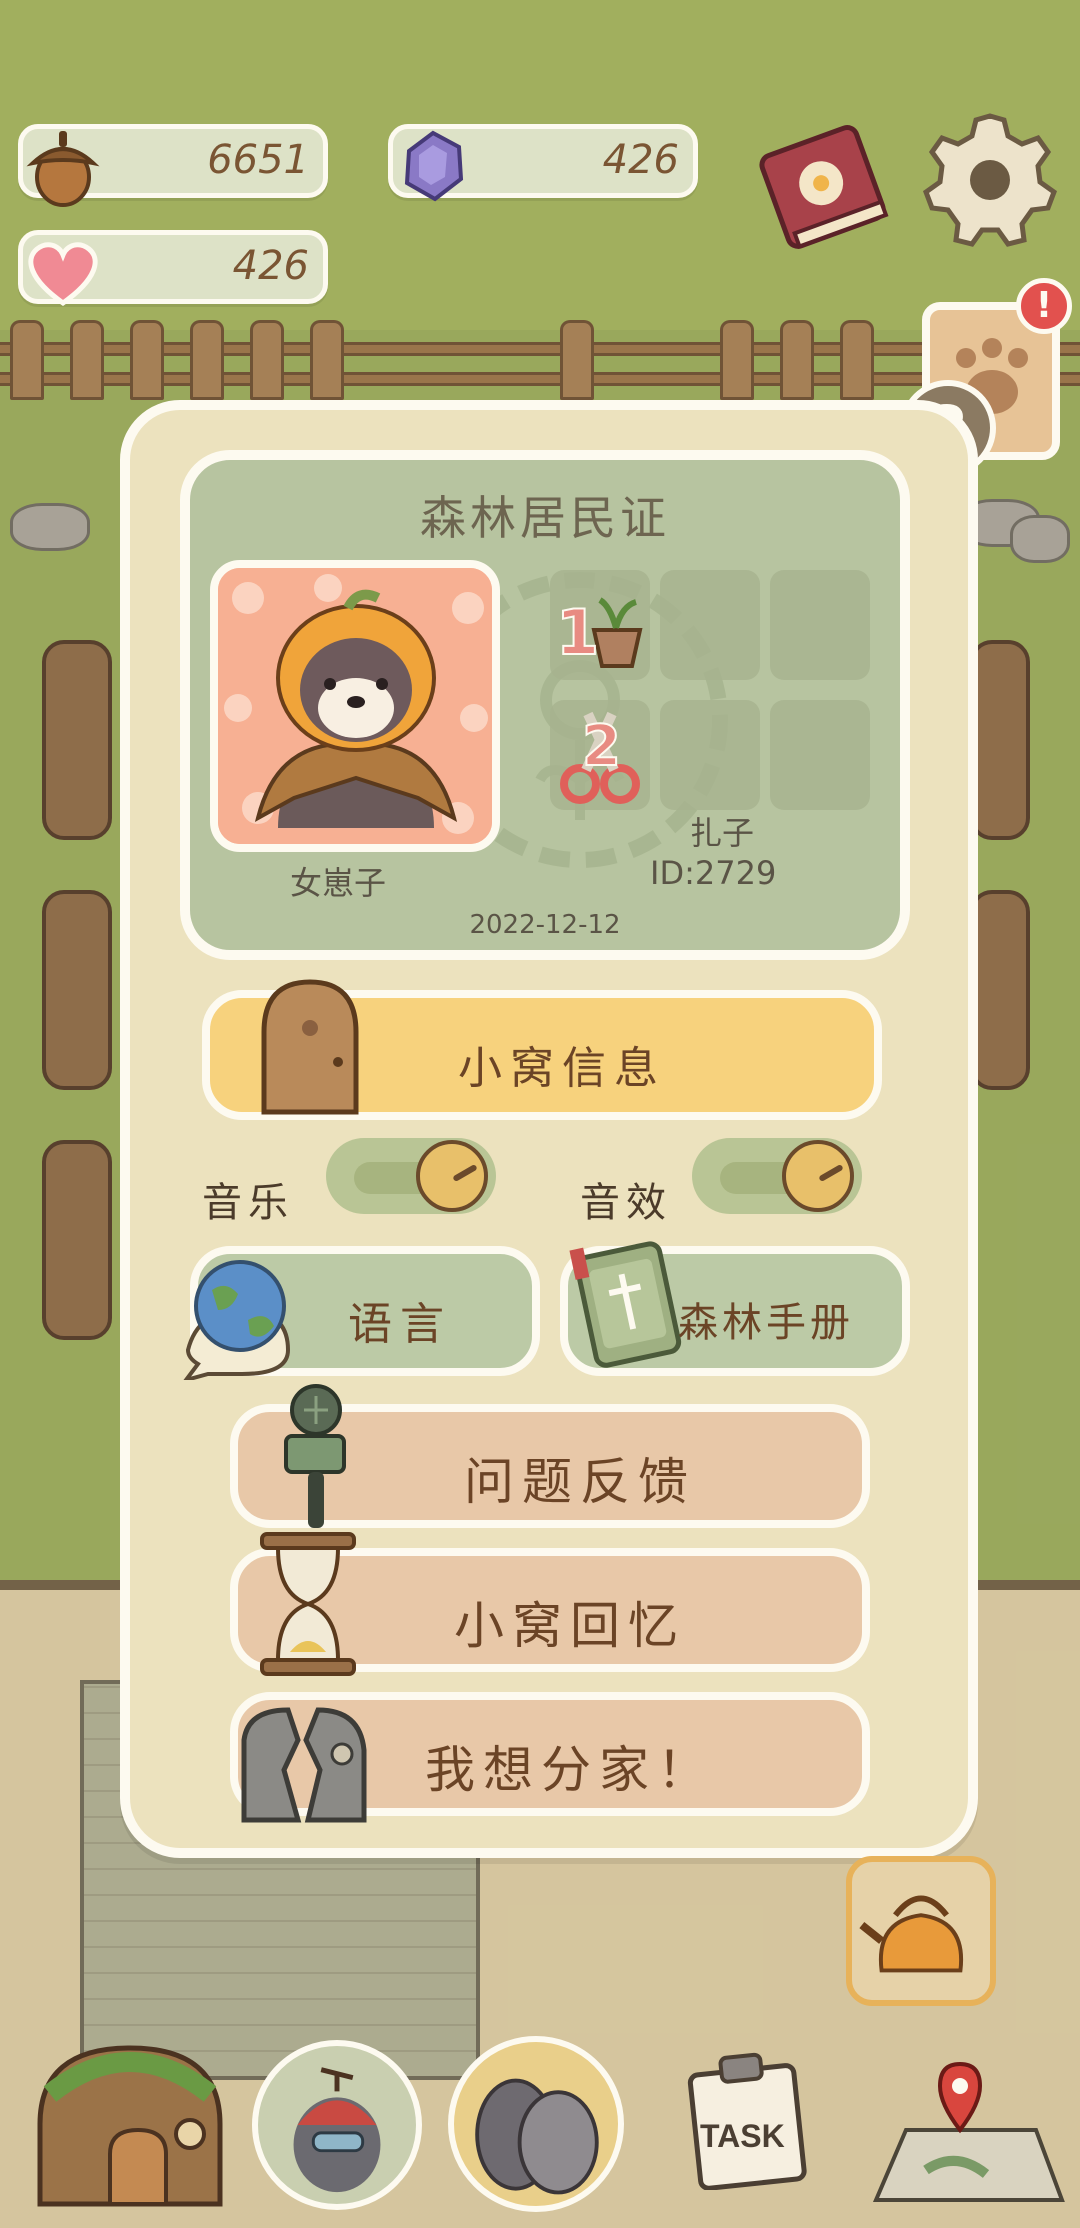  What do you see at coordinates (722, 833) in the screenshot?
I see `resident-nickname: 扎子` at bounding box center [722, 833].